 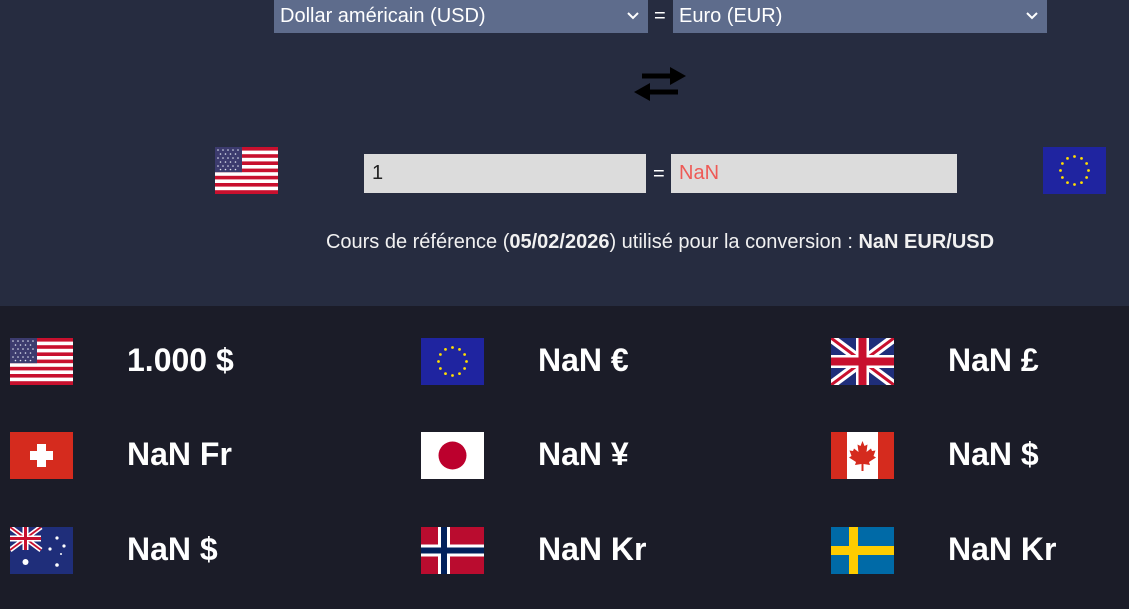 What do you see at coordinates (734, 242) in the screenshot?
I see `rate-middle: ) utilisé pour la conversion :` at bounding box center [734, 242].